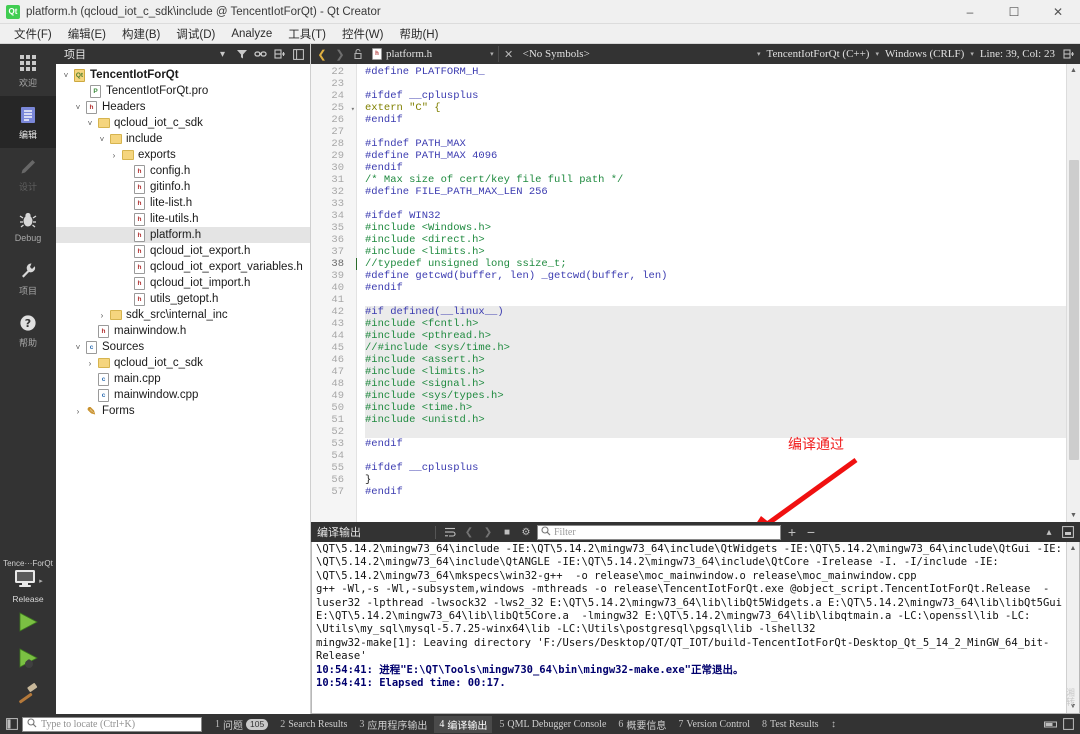 The width and height of the screenshot is (1080, 734). What do you see at coordinates (28, 696) in the screenshot?
I see `build-button` at bounding box center [28, 696].